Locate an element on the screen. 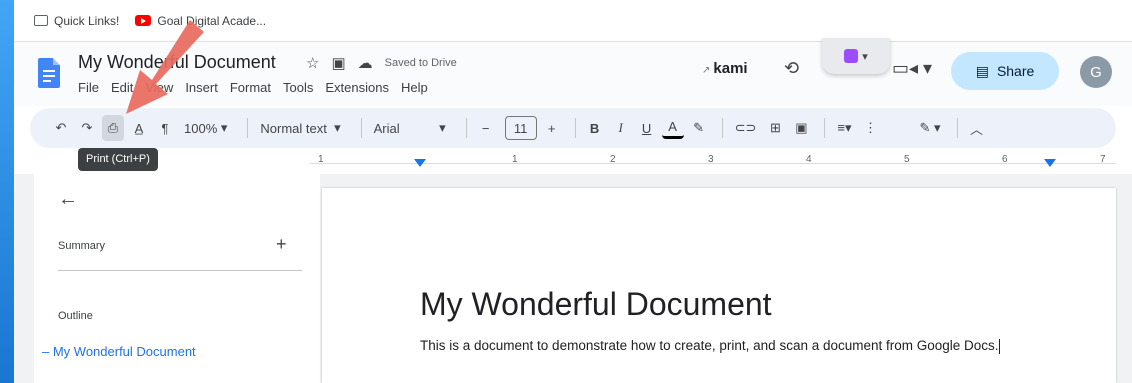 The width and height of the screenshot is (1132, 383). bookmark-quick-links: Quick Links! is located at coordinates (76, 21).